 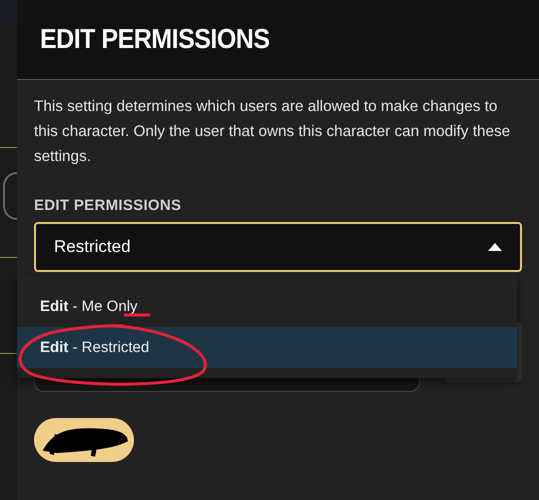 What do you see at coordinates (108, 205) in the screenshot?
I see `field-label: EDIT PERMISSIONS` at bounding box center [108, 205].